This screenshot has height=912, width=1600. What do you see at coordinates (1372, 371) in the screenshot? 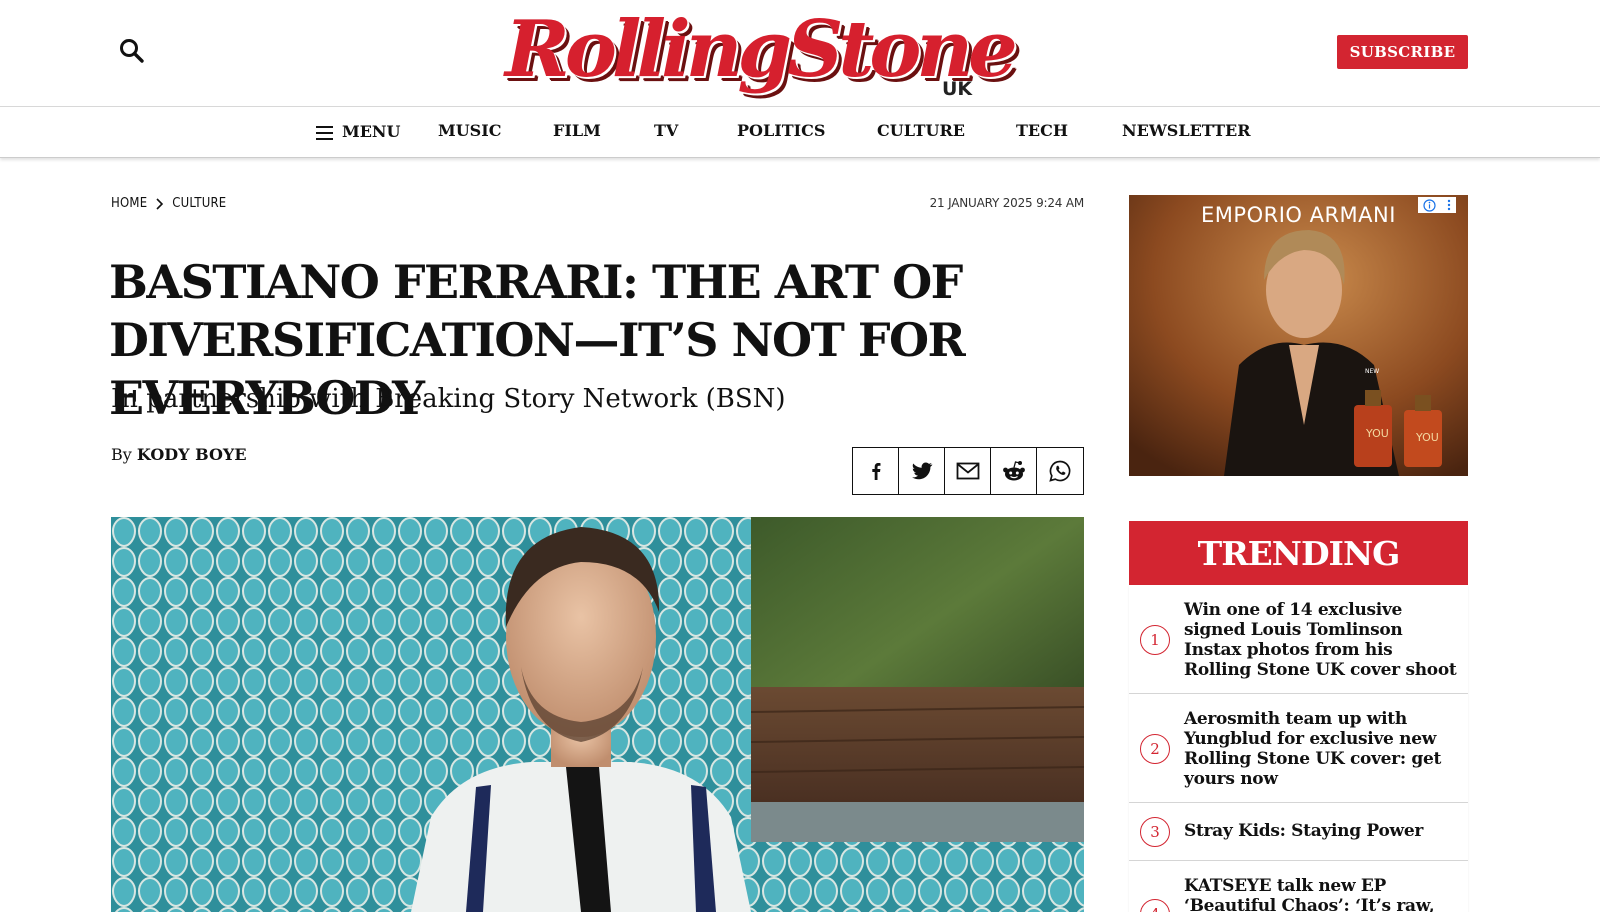
I see `ad-new-label: NEW` at bounding box center [1372, 371].